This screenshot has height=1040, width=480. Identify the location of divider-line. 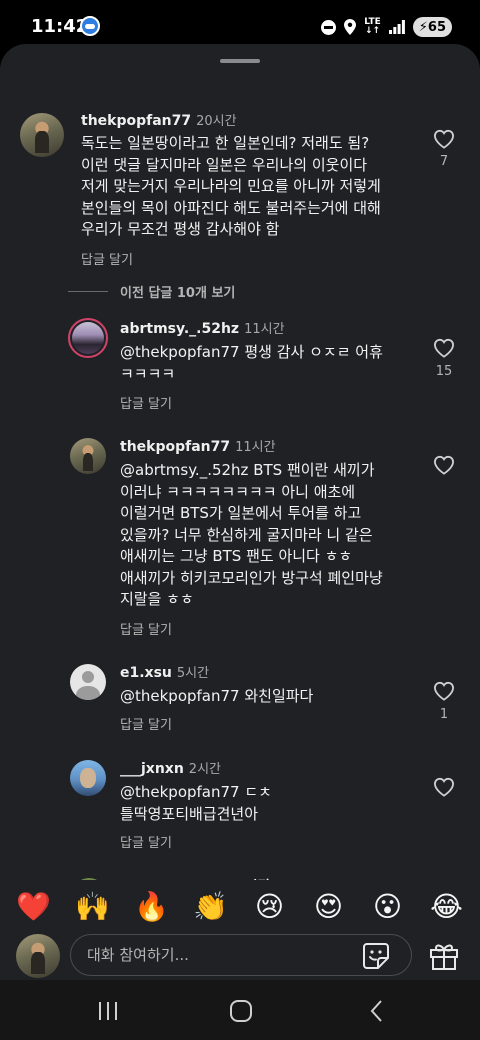
(88, 291).